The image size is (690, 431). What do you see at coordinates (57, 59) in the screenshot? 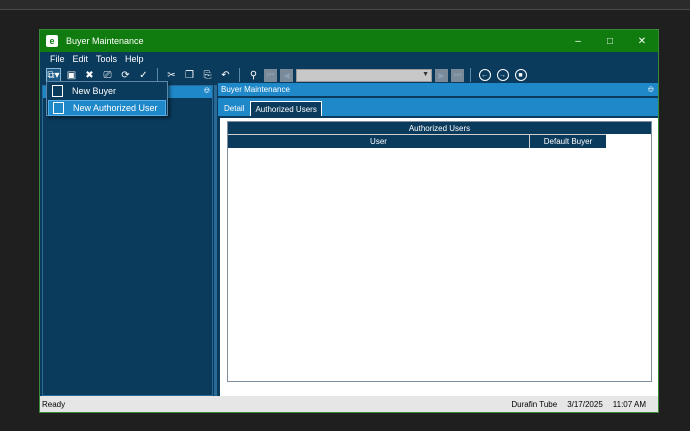
I see `menu-file: File` at bounding box center [57, 59].